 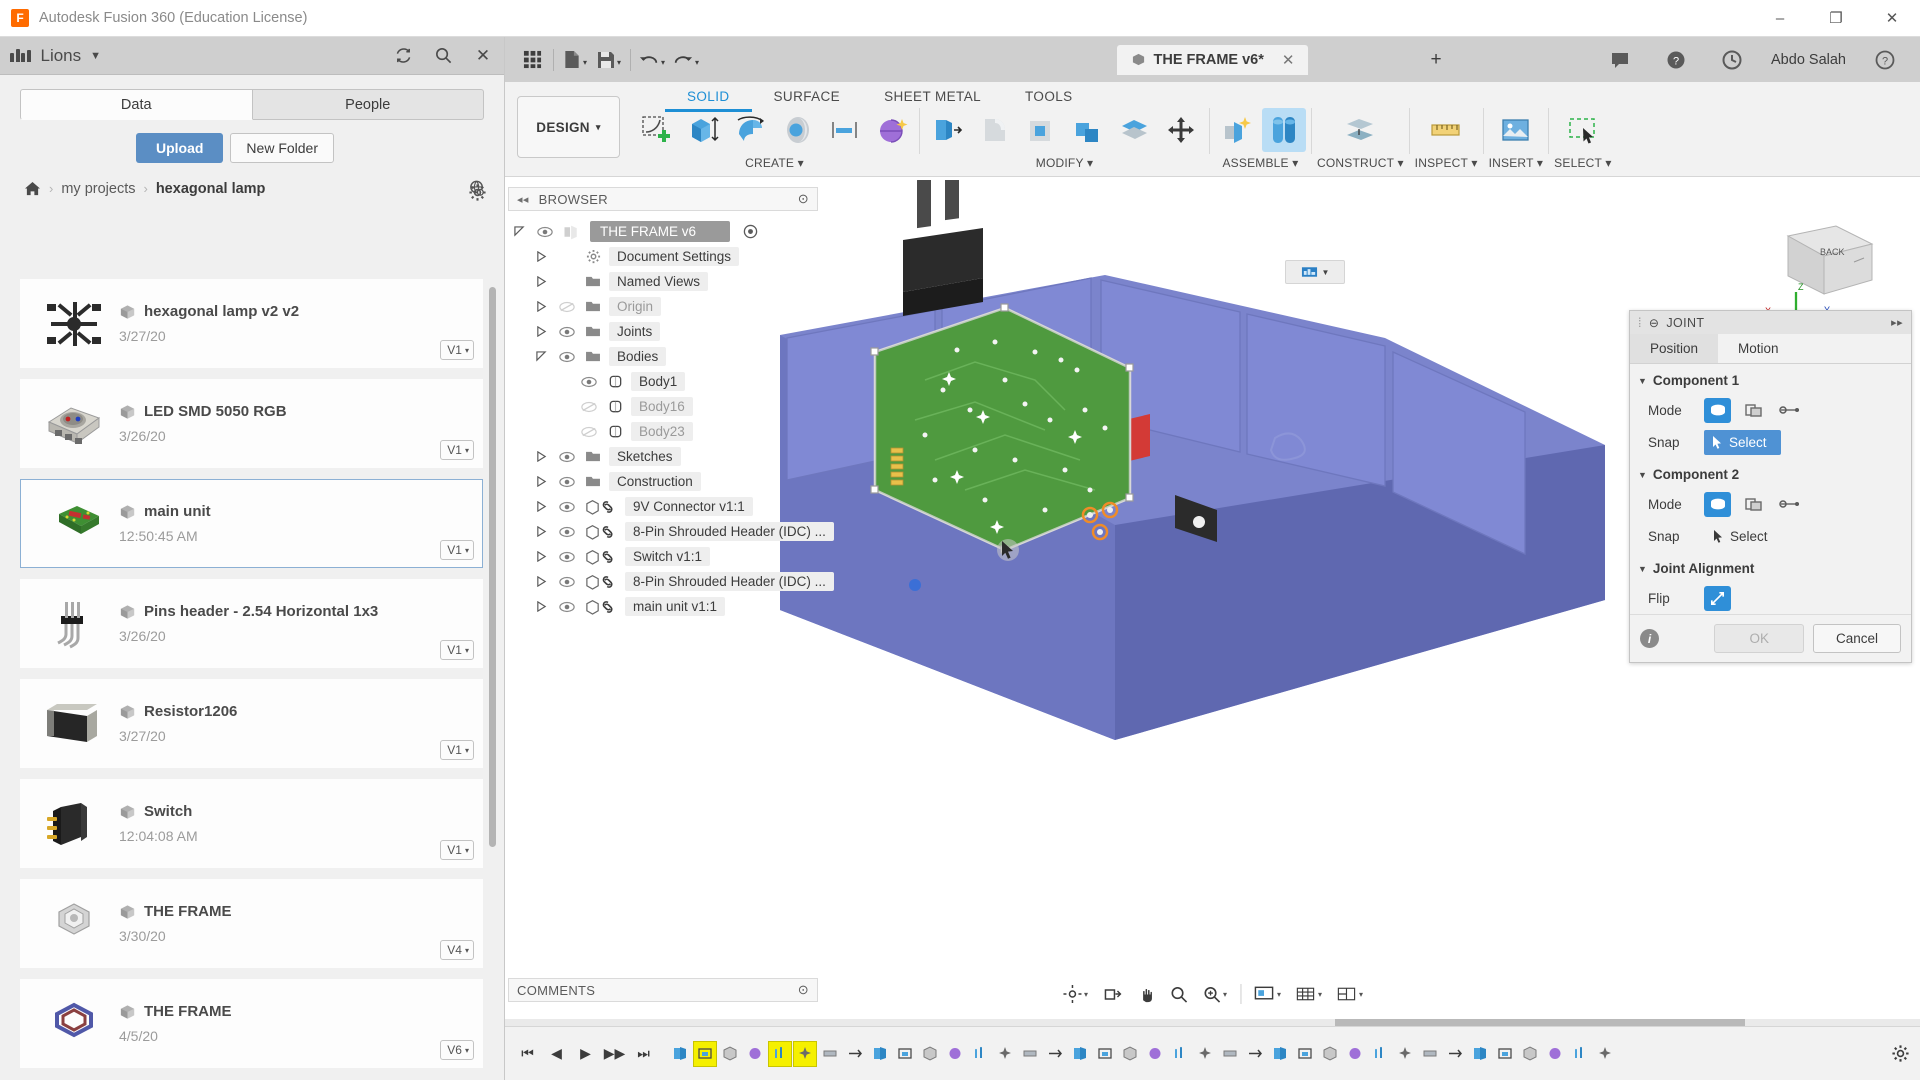 I want to click on select-button-component-1: Select, so click(x=1742, y=442).